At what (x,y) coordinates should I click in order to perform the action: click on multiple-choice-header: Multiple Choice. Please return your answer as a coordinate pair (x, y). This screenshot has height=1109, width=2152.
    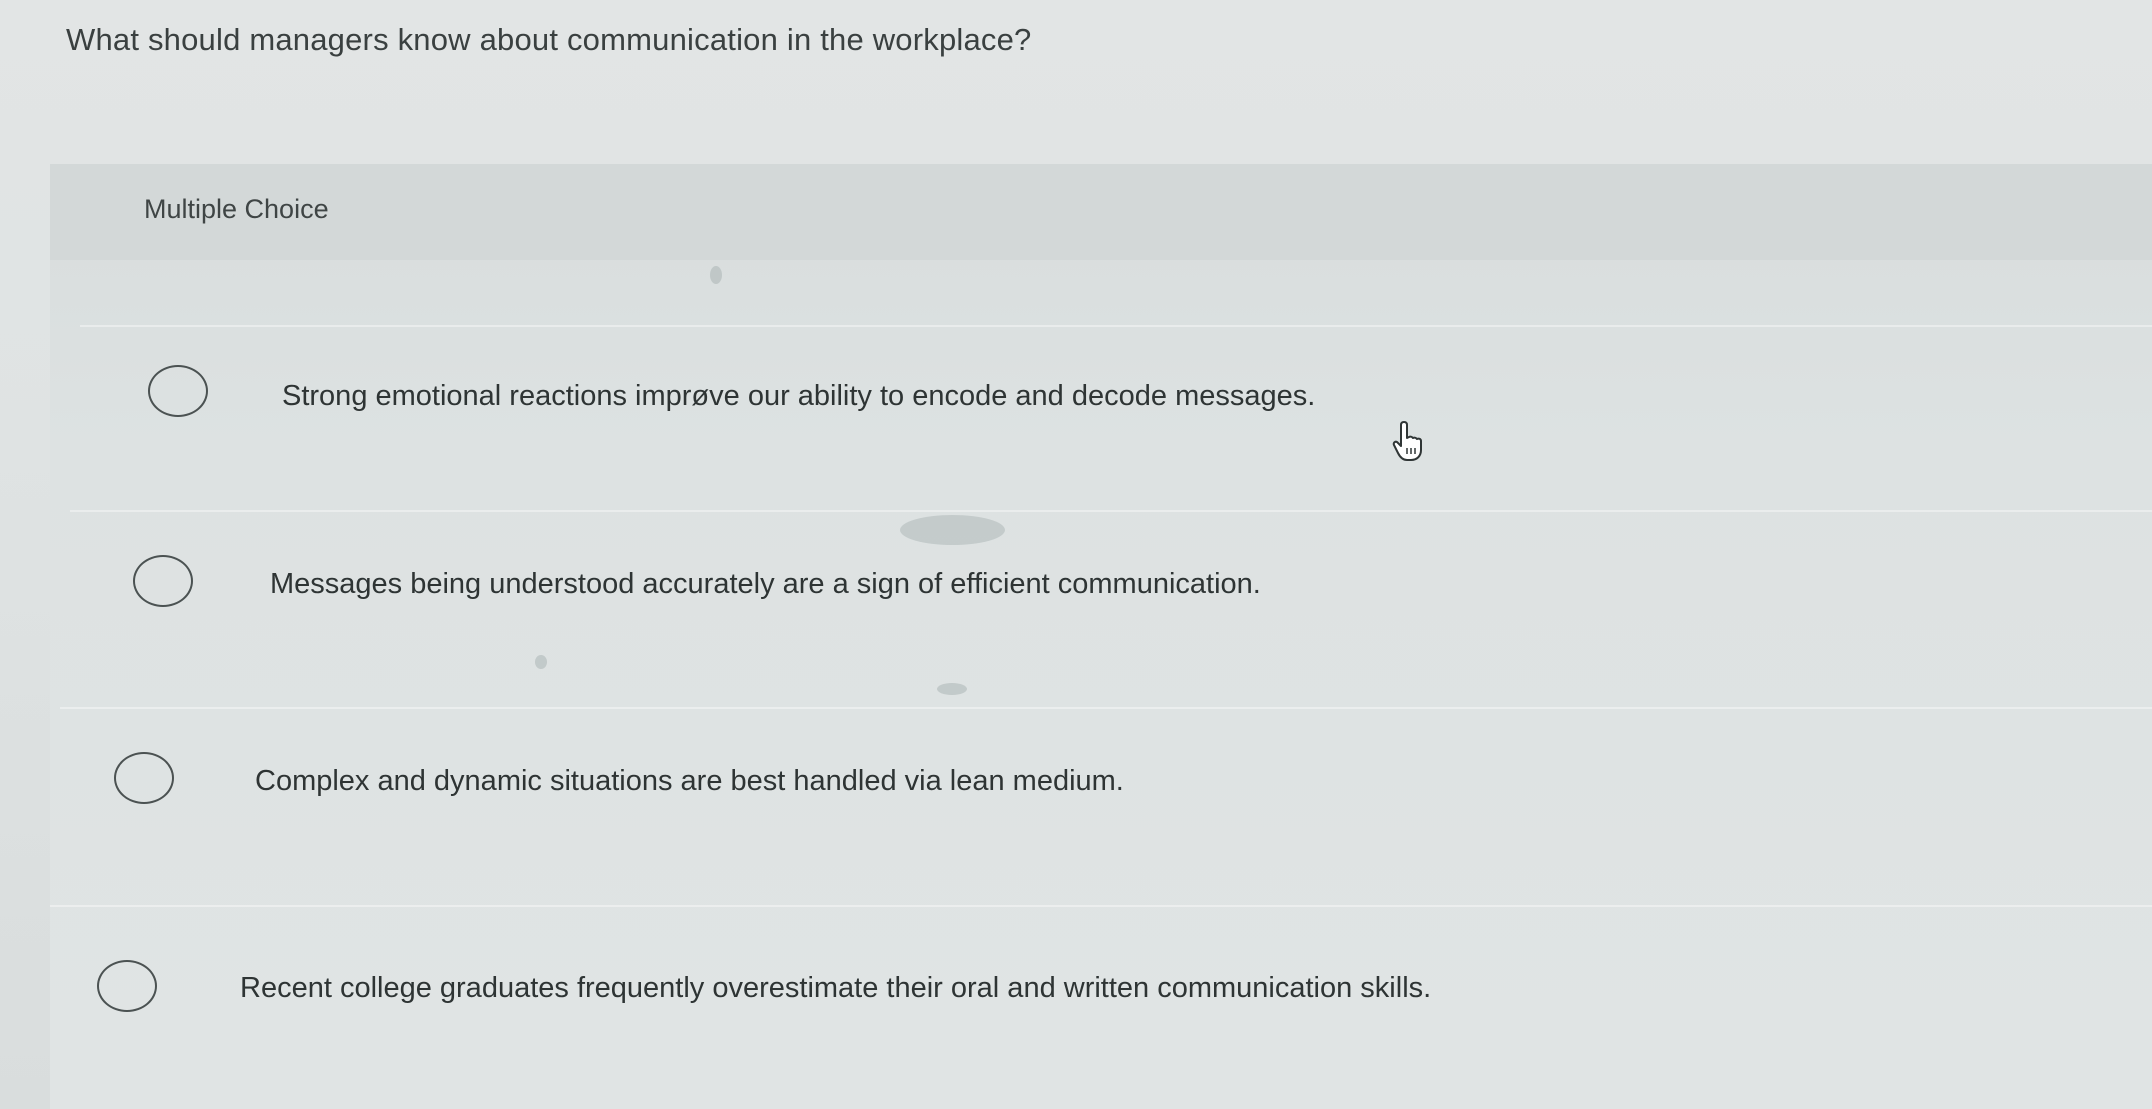
    Looking at the image, I should click on (1101, 212).